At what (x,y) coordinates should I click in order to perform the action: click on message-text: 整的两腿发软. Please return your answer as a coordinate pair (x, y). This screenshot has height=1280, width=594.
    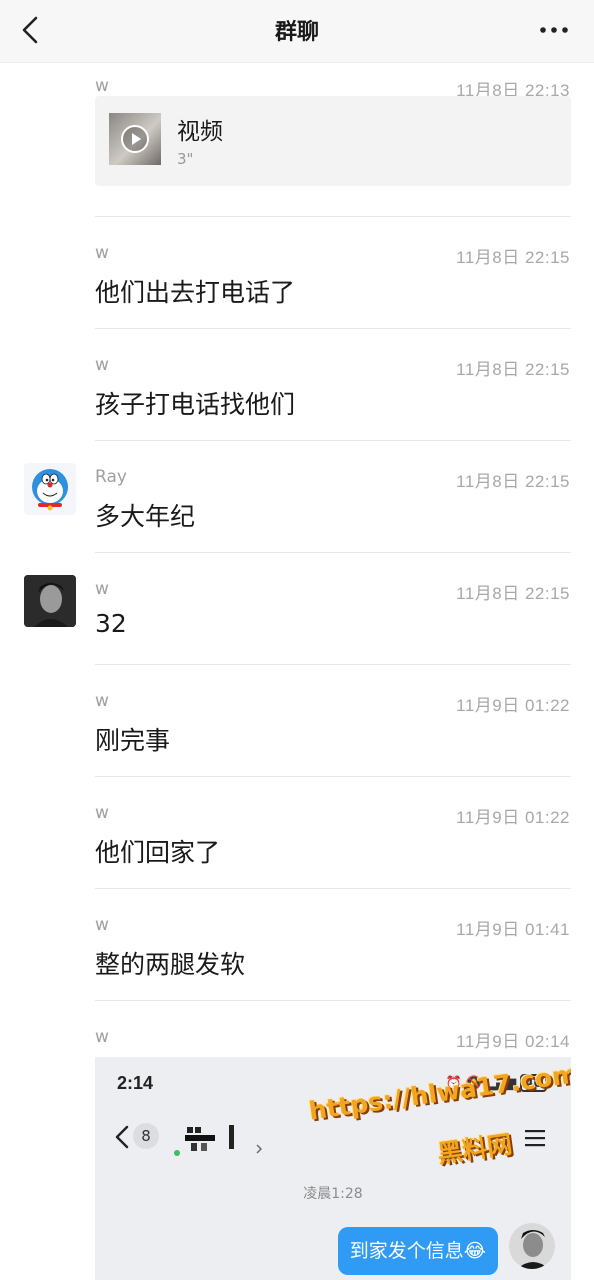
    Looking at the image, I should click on (170, 964).